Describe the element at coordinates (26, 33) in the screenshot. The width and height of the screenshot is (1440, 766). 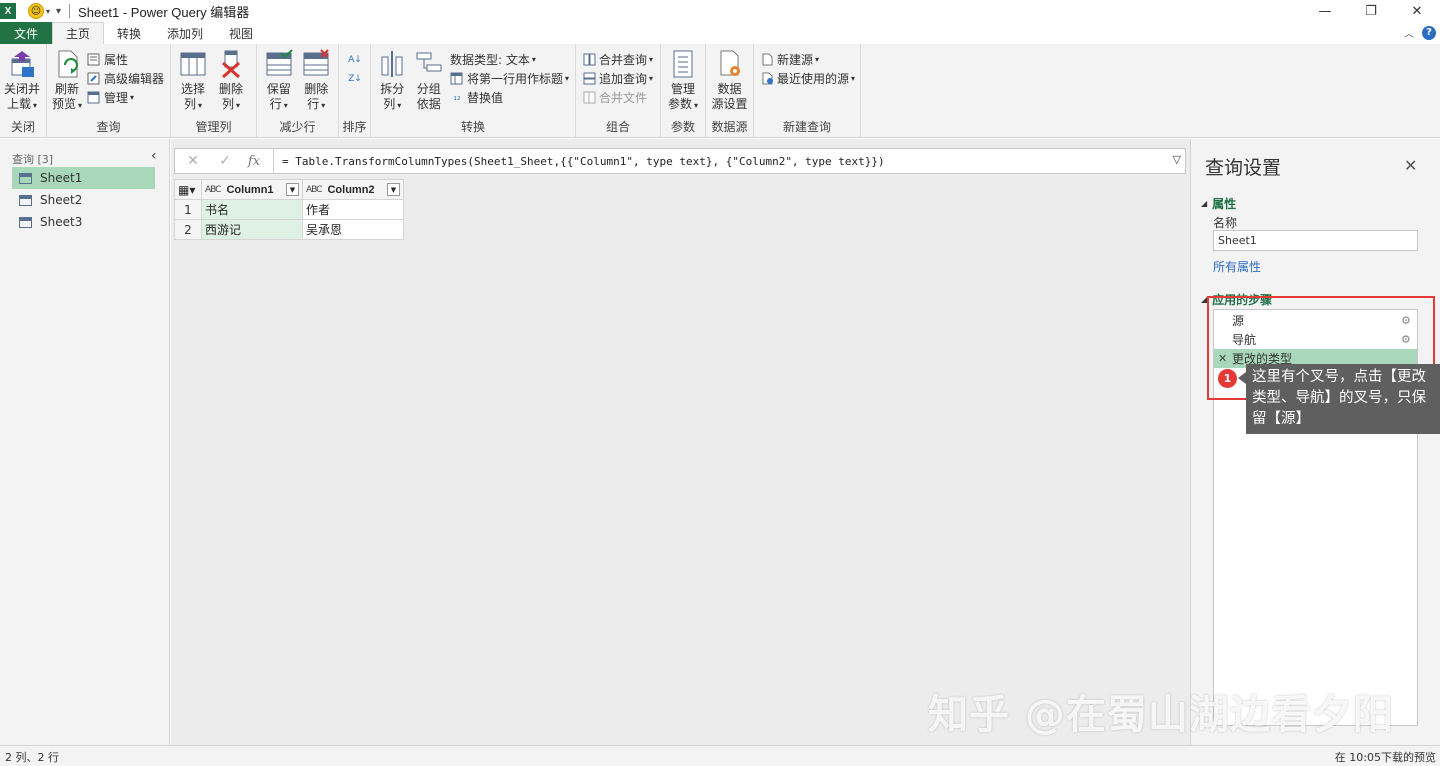
I see `tab-file: 文件` at that location.